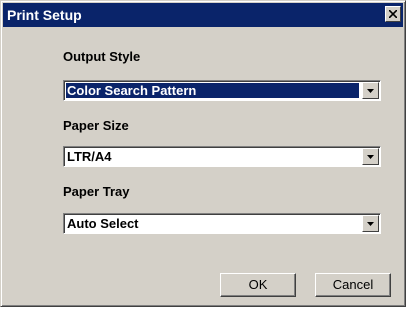 This screenshot has width=410, height=311. Describe the element at coordinates (44, 15) in the screenshot. I see `dialog-title: Print Setup` at that location.